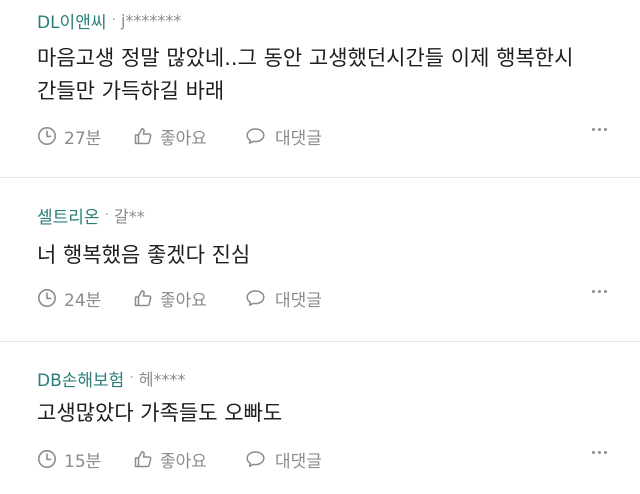 This screenshot has width=640, height=494. Describe the element at coordinates (332, 413) in the screenshot. I see `comment-text: 고생많았다 가족들도 오빠도` at that location.